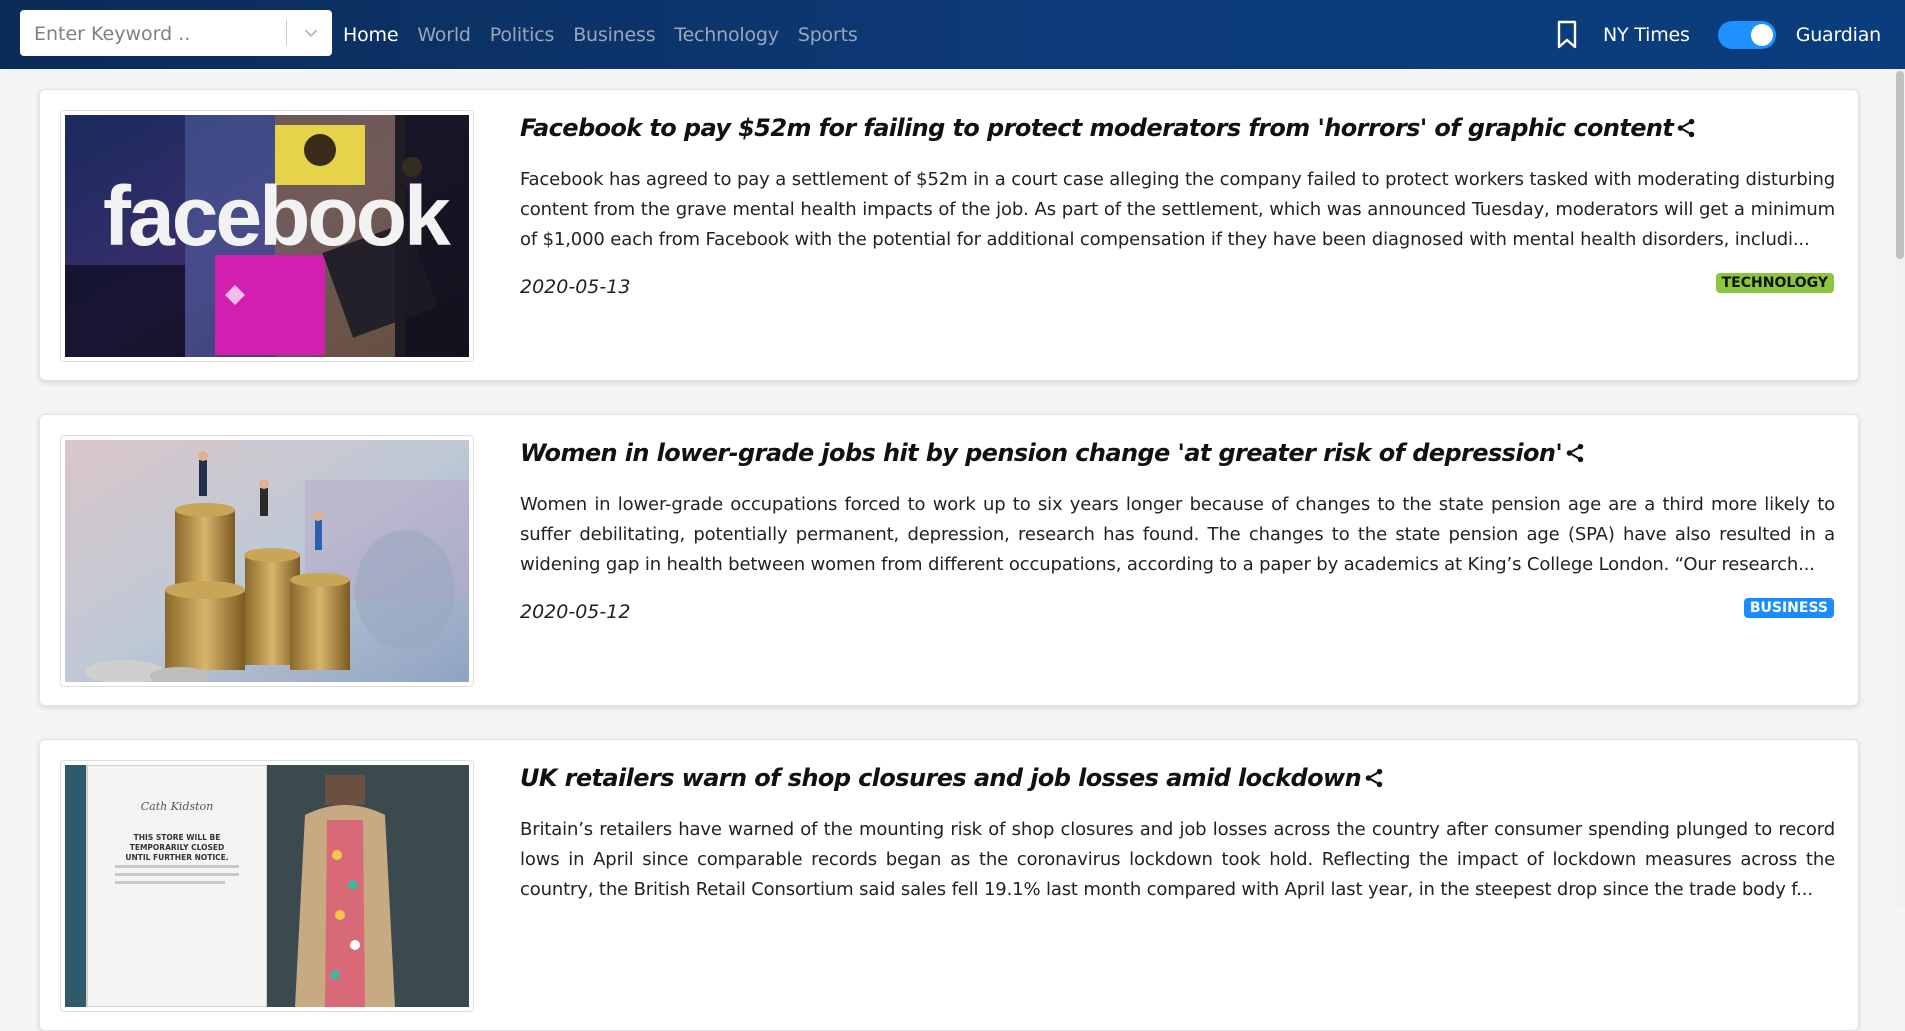 This screenshot has width=1905, height=1031. What do you see at coordinates (371, 35) in the screenshot?
I see `nav-home: Home` at bounding box center [371, 35].